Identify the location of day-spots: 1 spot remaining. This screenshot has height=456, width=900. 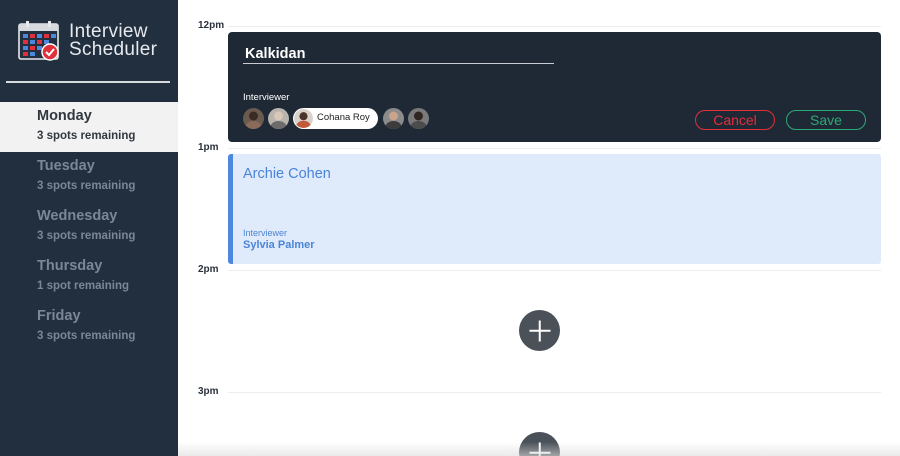
(83, 286).